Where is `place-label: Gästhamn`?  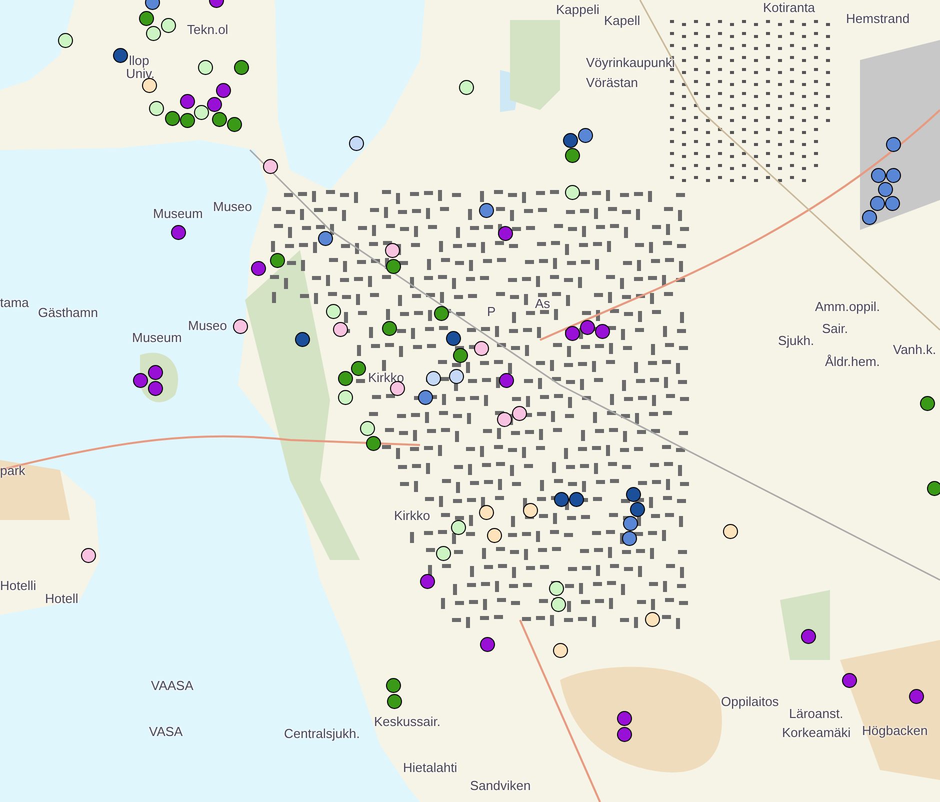
place-label: Gästhamn is located at coordinates (68, 312).